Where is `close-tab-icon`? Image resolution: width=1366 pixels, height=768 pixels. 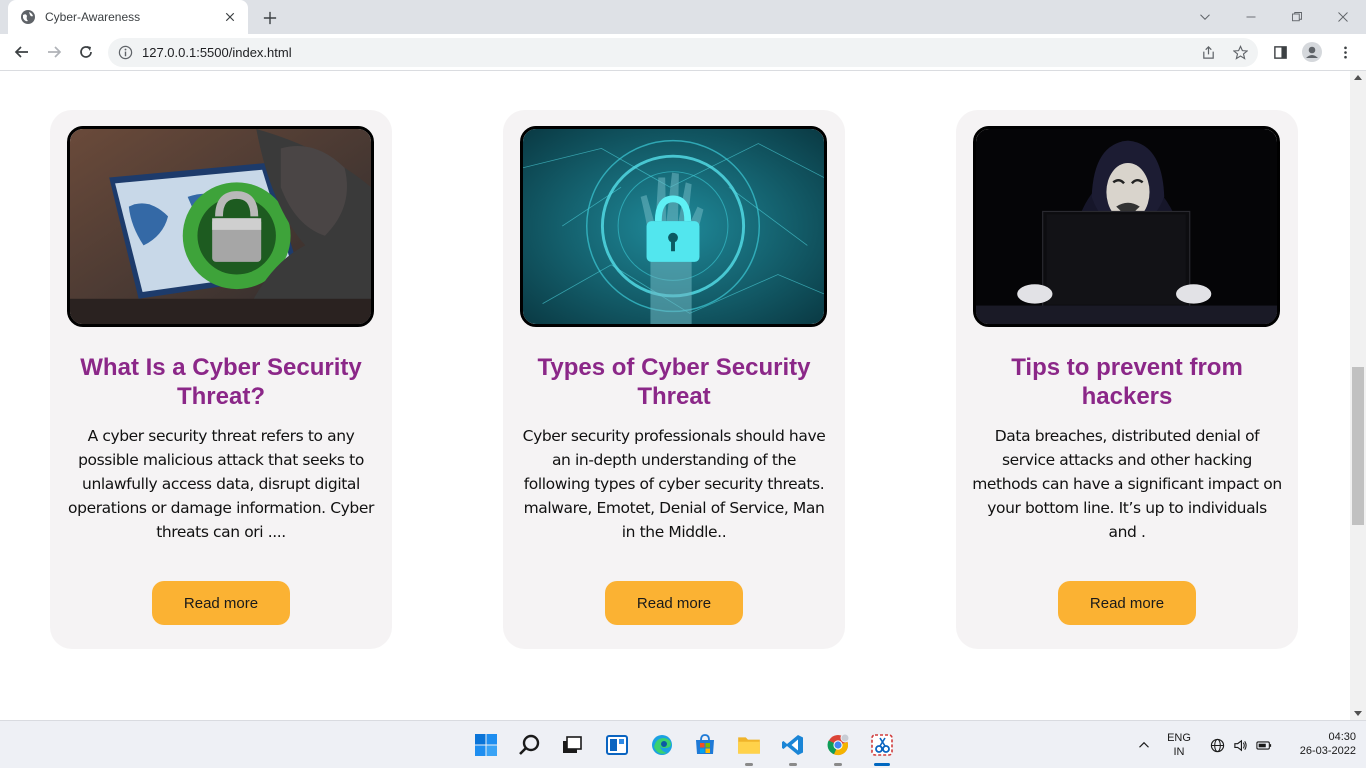 close-tab-icon is located at coordinates (230, 17).